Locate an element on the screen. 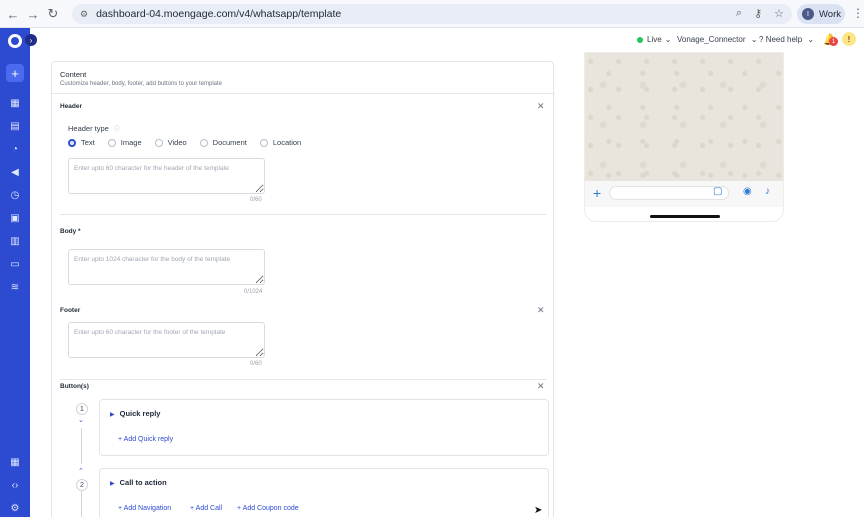 The image size is (864, 517). site-info-icon: ⚙ is located at coordinates (84, 14).